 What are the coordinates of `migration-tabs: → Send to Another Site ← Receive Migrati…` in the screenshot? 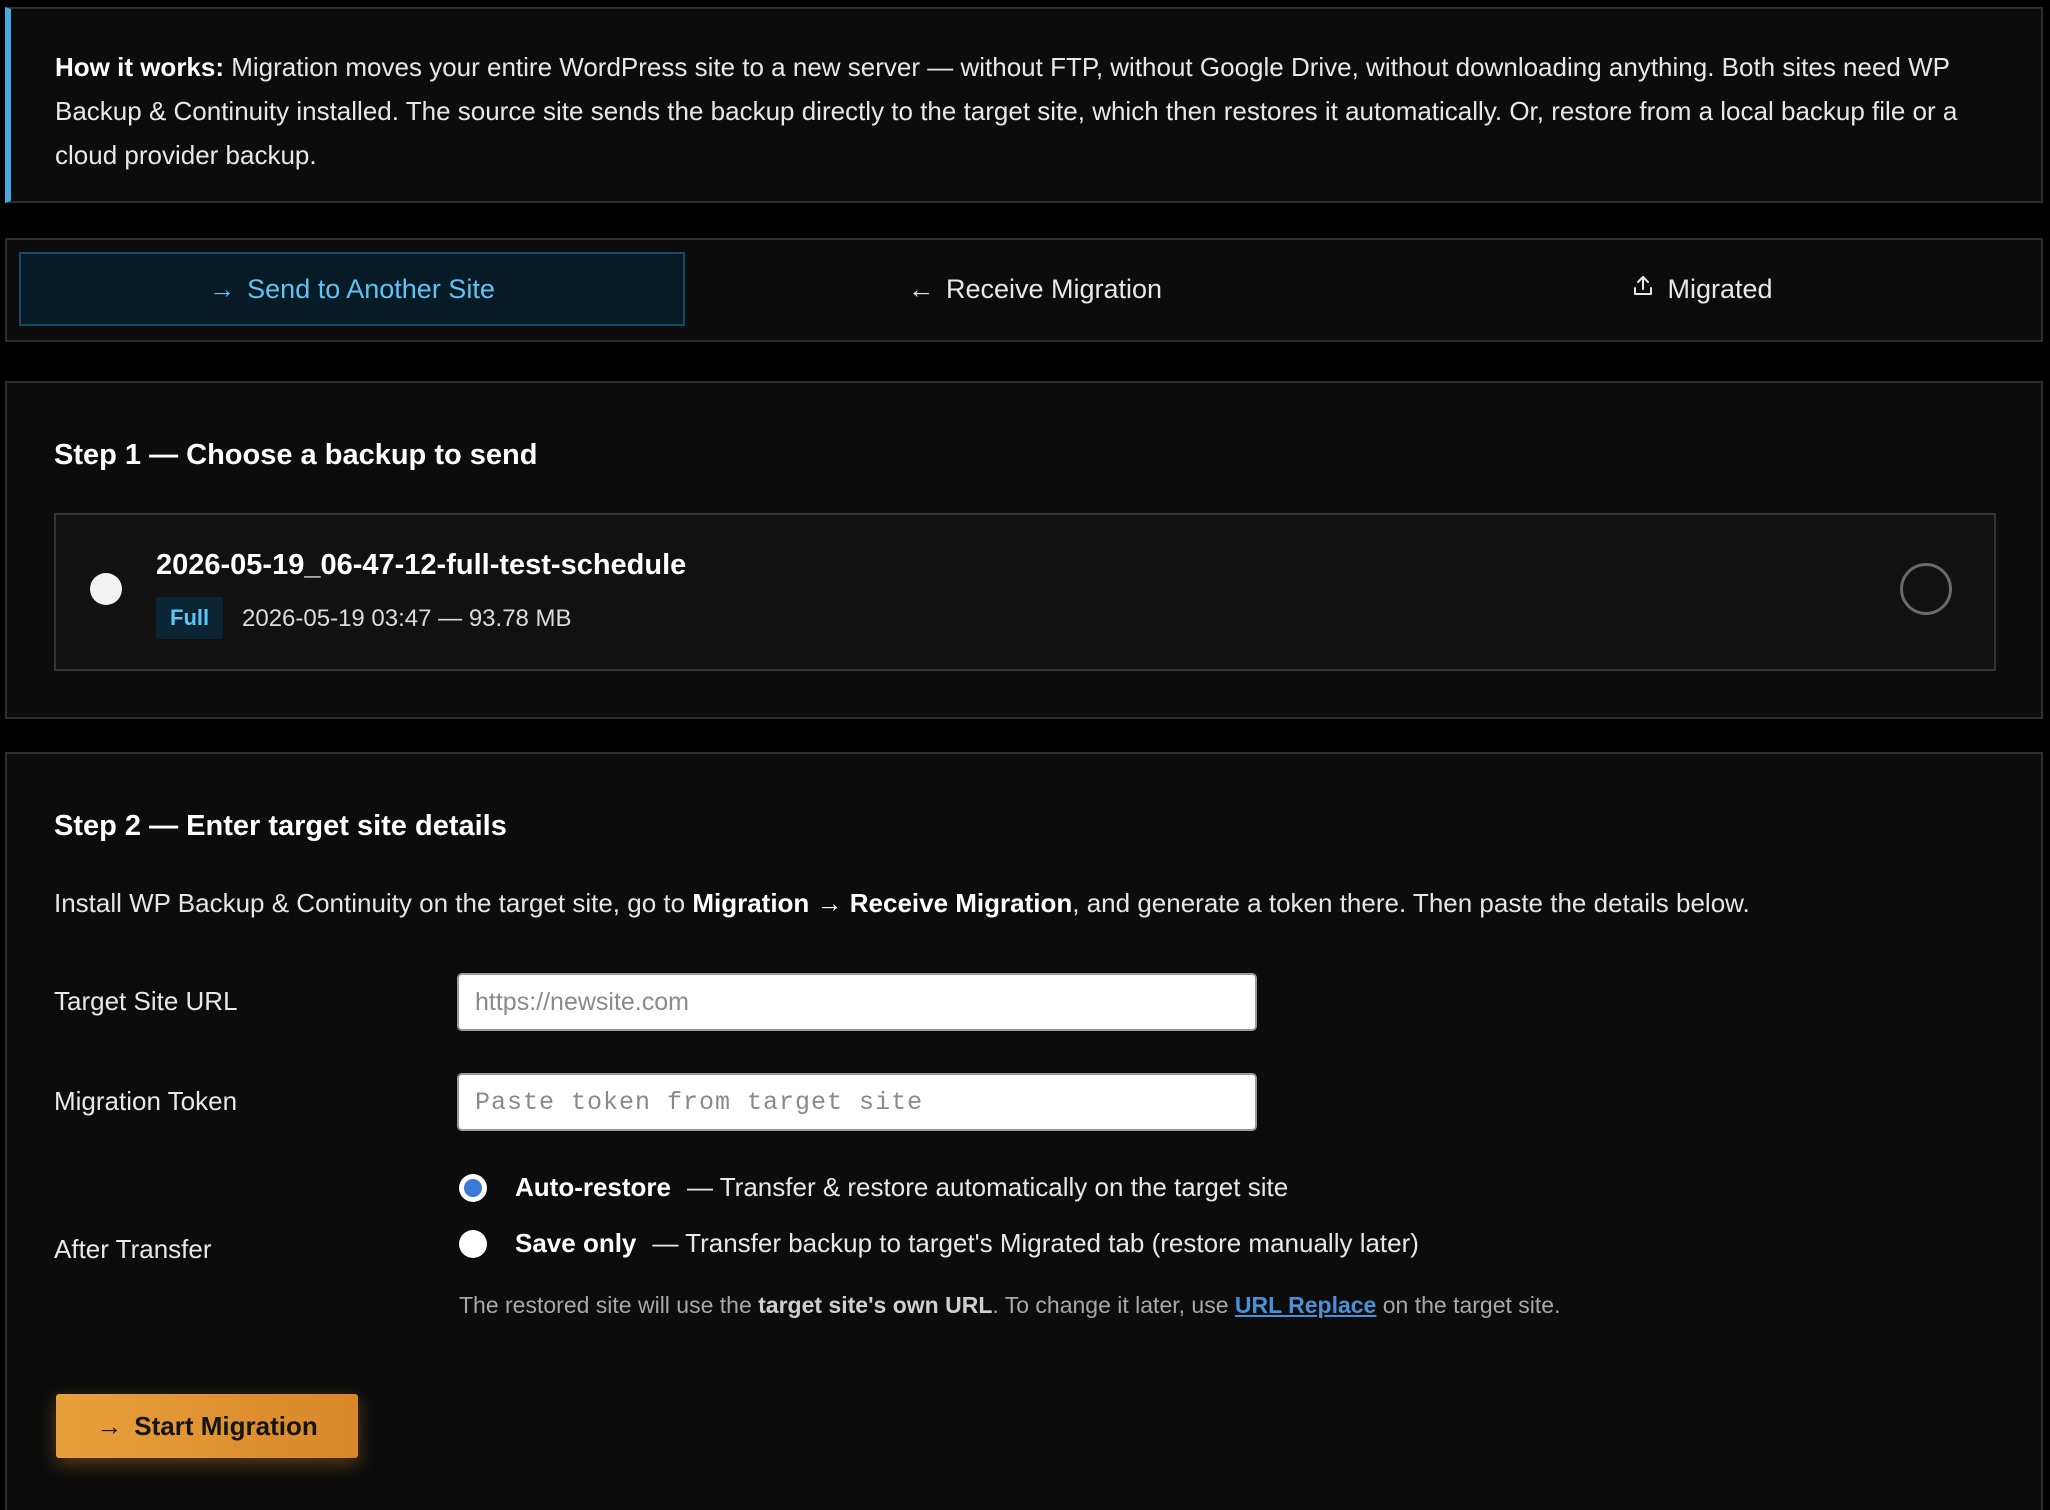 It's located at (1024, 290).